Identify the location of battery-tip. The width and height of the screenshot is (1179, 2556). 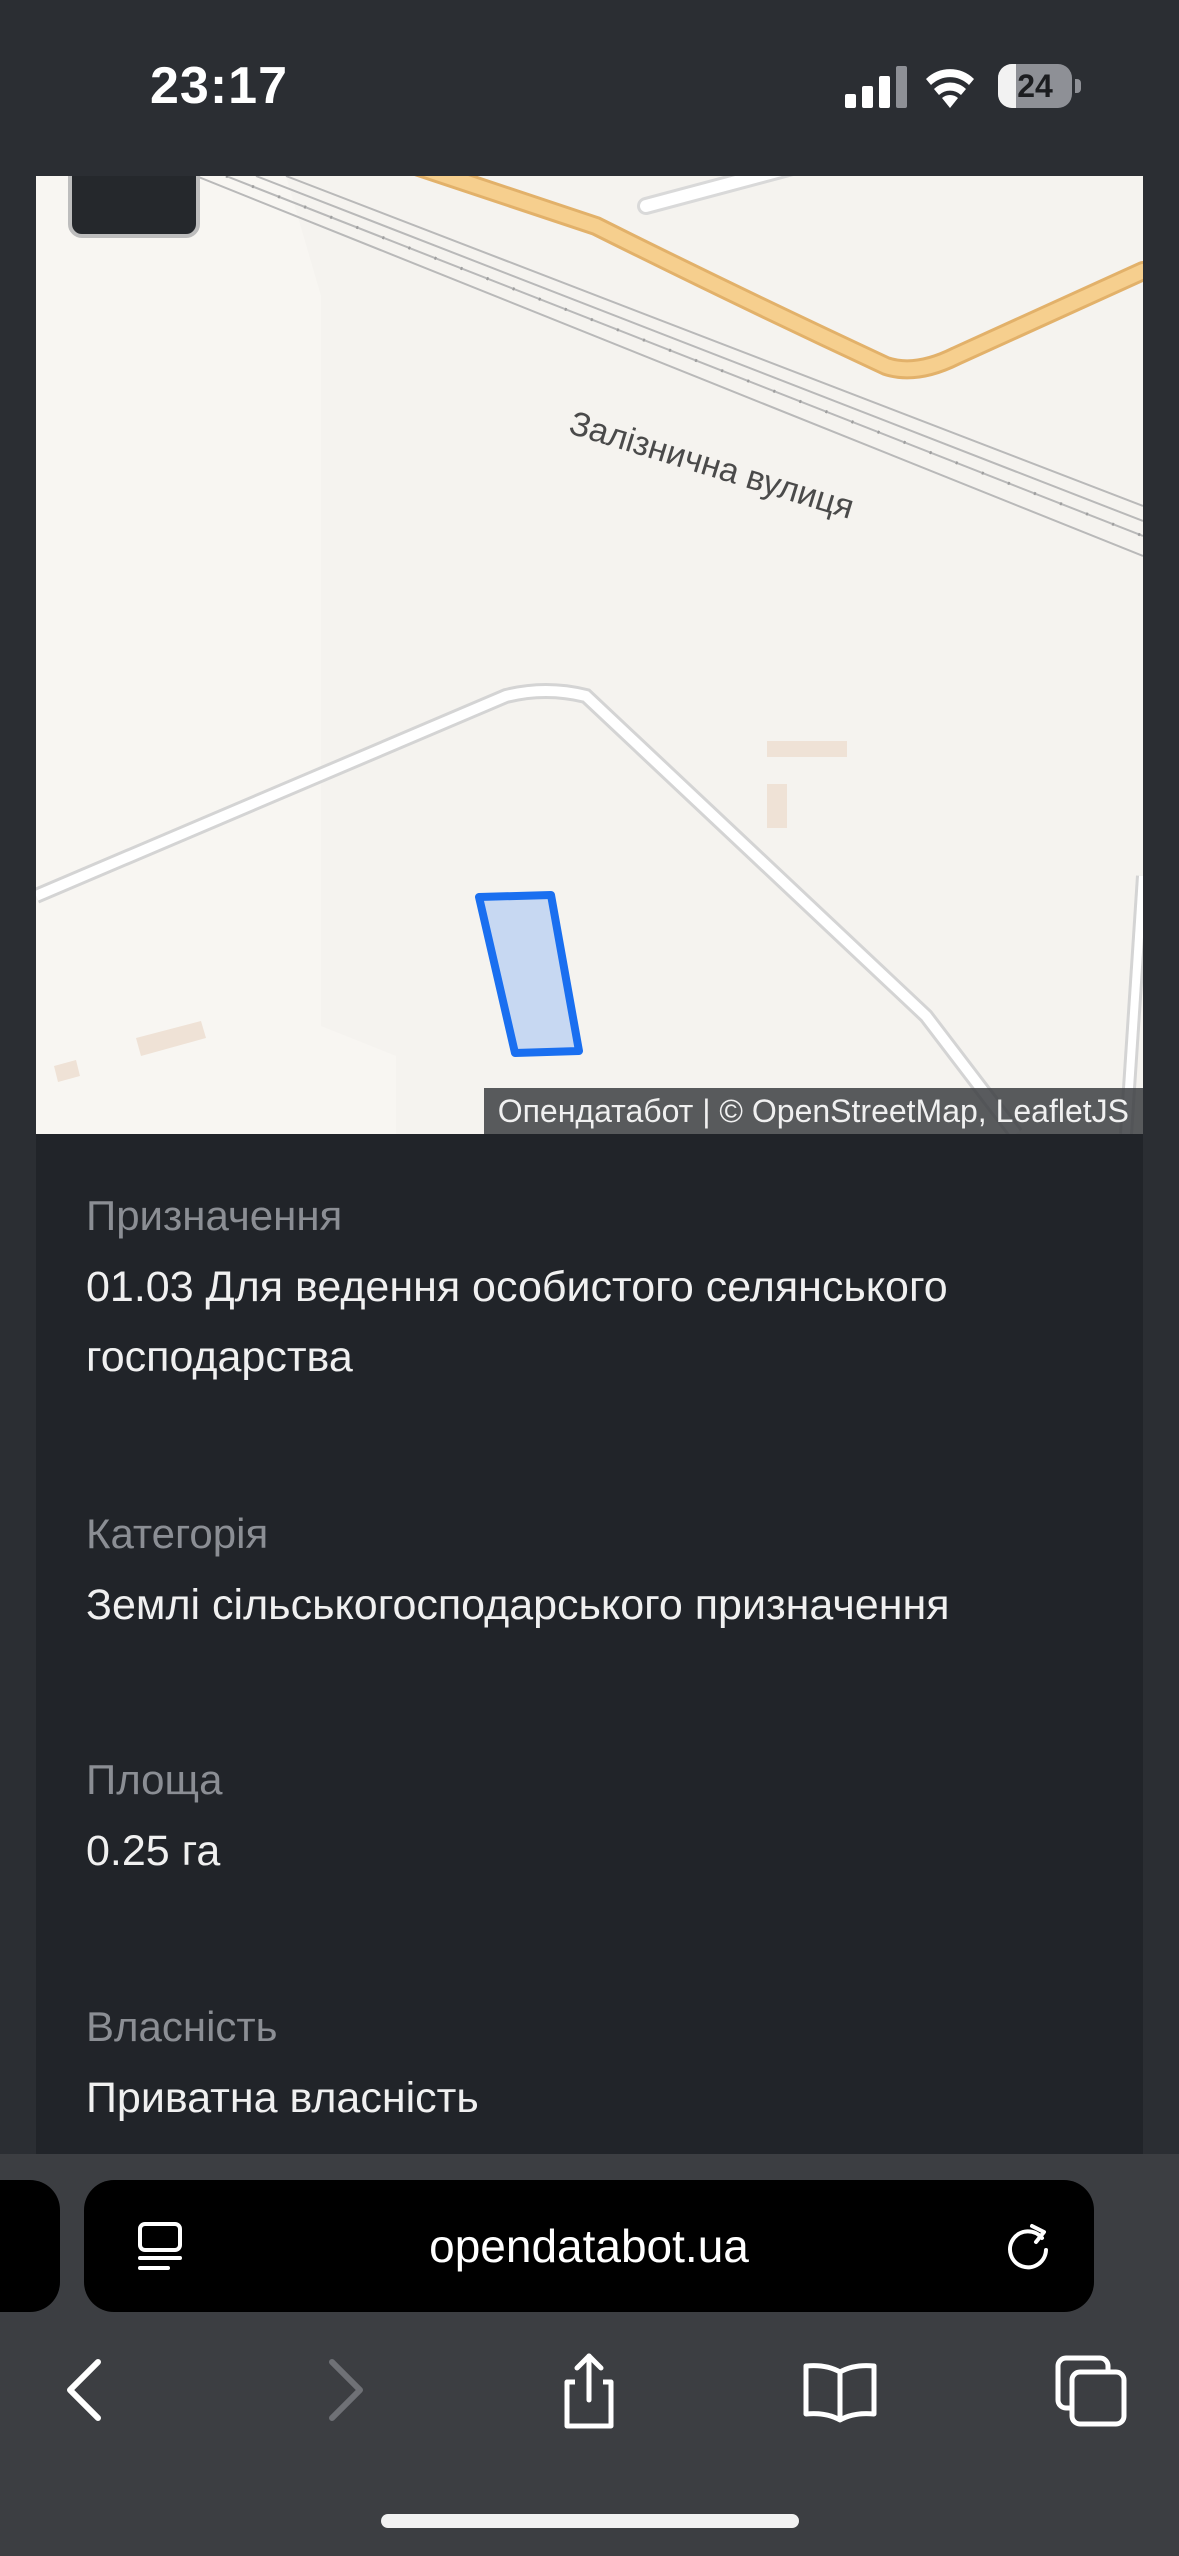
(1078, 86).